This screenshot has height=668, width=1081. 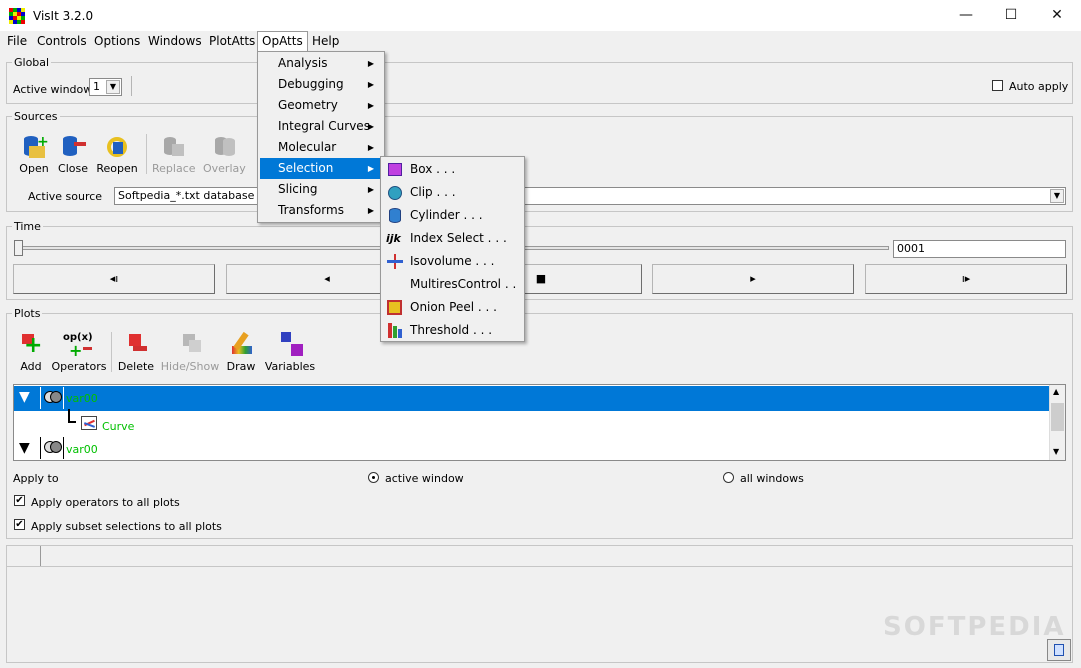 I want to click on apply-operators-checkbox: ✔, so click(x=19, y=500).